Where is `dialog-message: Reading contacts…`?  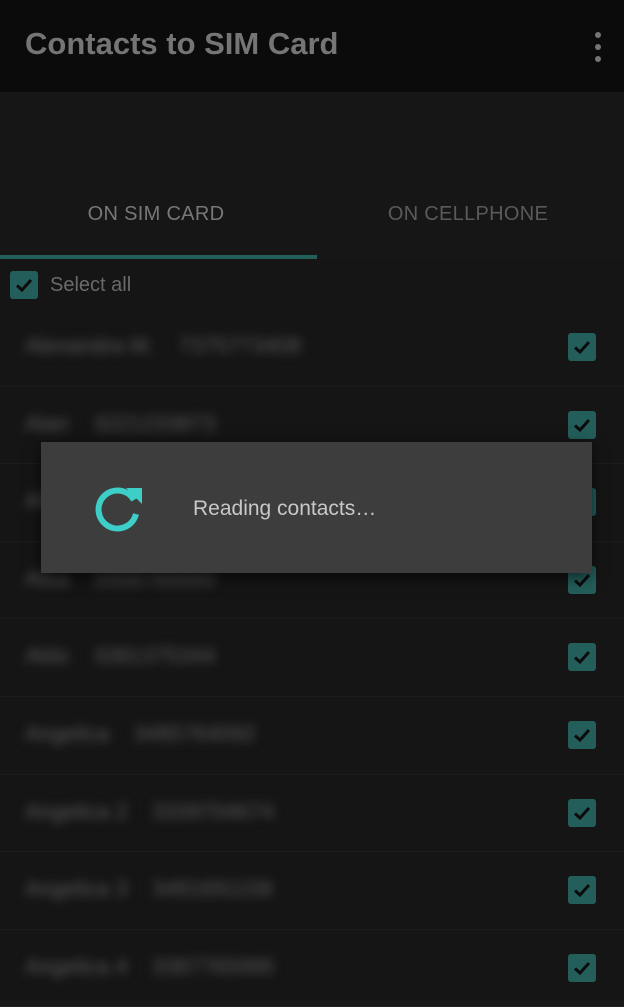 dialog-message: Reading contacts… is located at coordinates (285, 508).